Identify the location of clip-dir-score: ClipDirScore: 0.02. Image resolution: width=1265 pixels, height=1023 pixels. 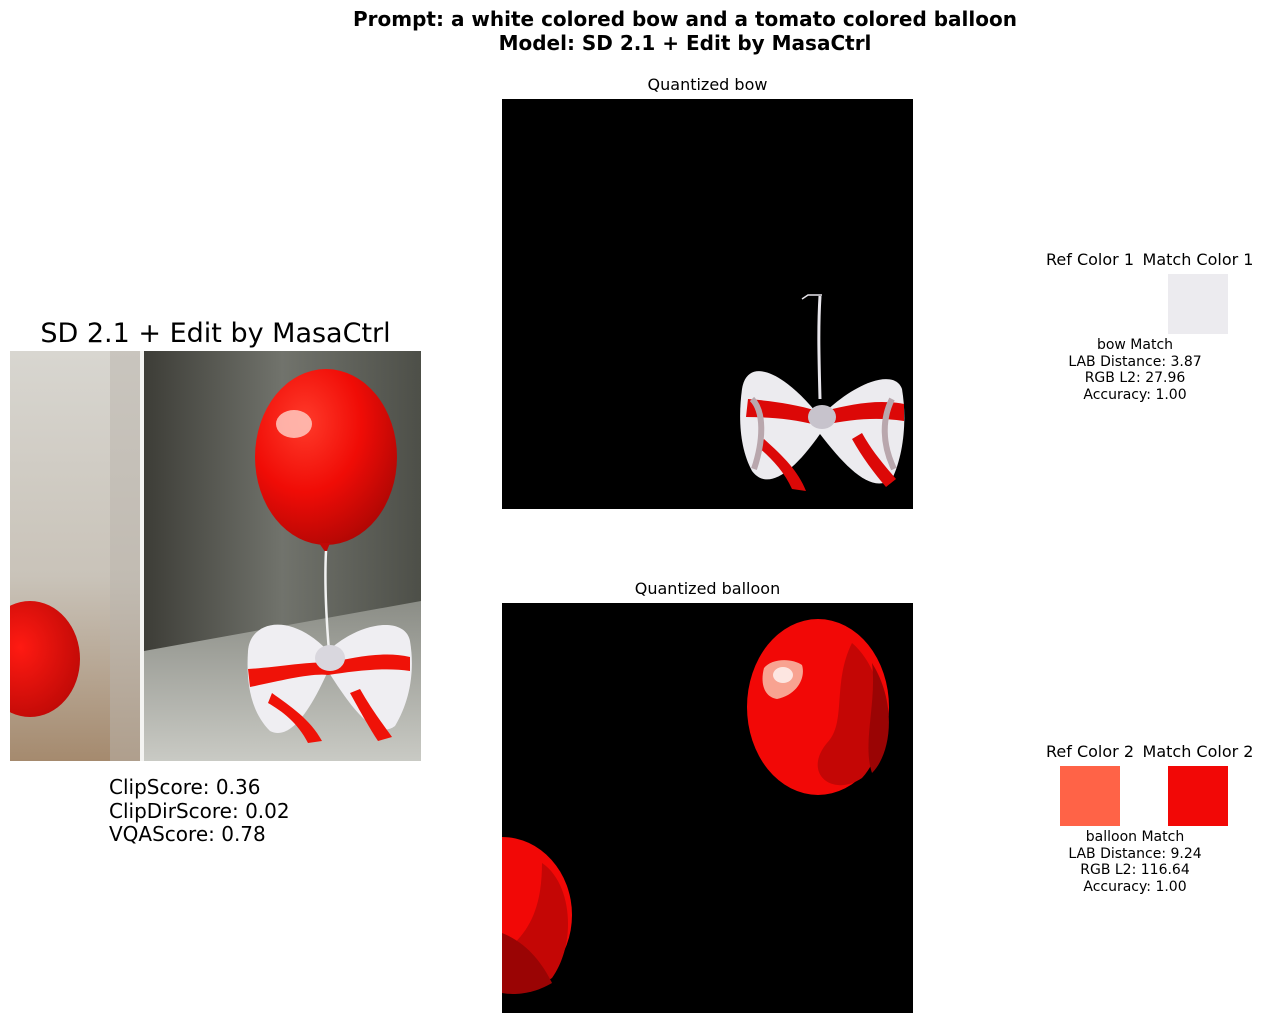
(199, 810).